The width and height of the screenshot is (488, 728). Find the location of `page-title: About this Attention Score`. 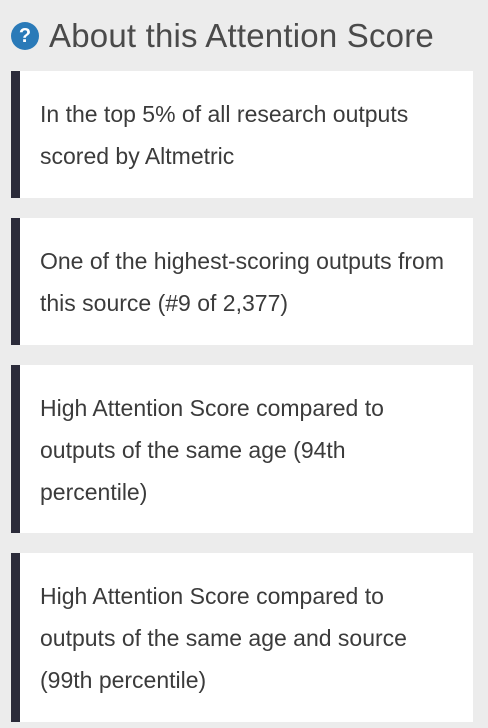

page-title: About this Attention Score is located at coordinates (241, 35).